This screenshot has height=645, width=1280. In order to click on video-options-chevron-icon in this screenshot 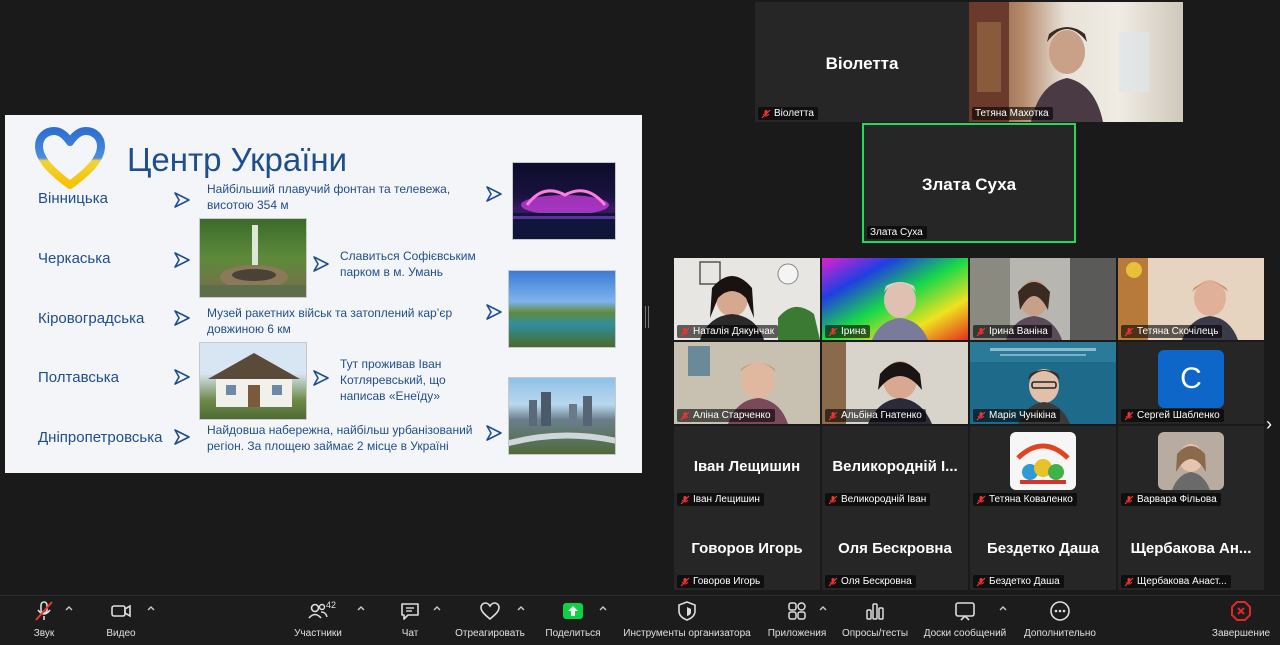, I will do `click(151, 609)`.